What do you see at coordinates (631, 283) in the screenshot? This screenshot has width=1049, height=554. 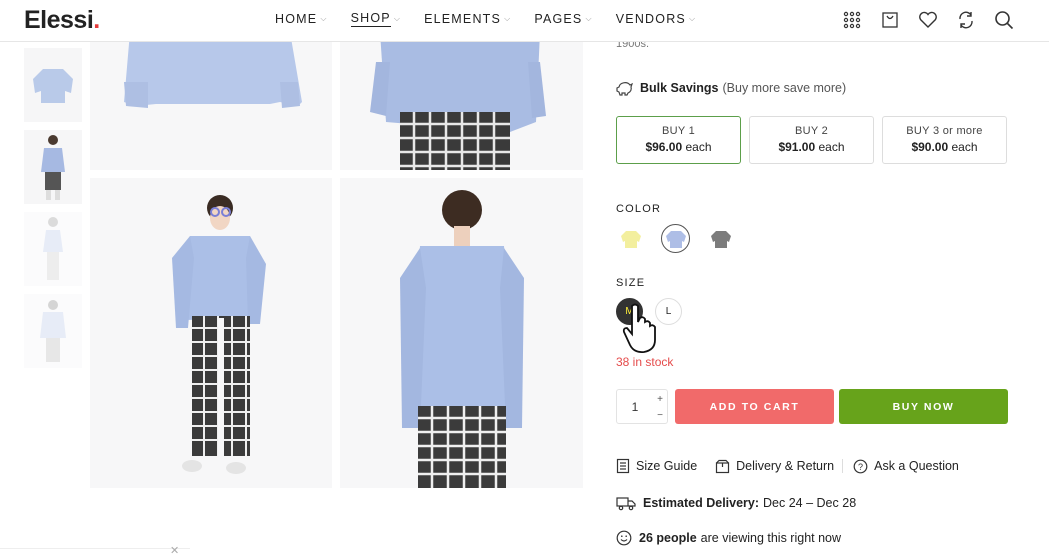 I see `size-label: SIZE` at bounding box center [631, 283].